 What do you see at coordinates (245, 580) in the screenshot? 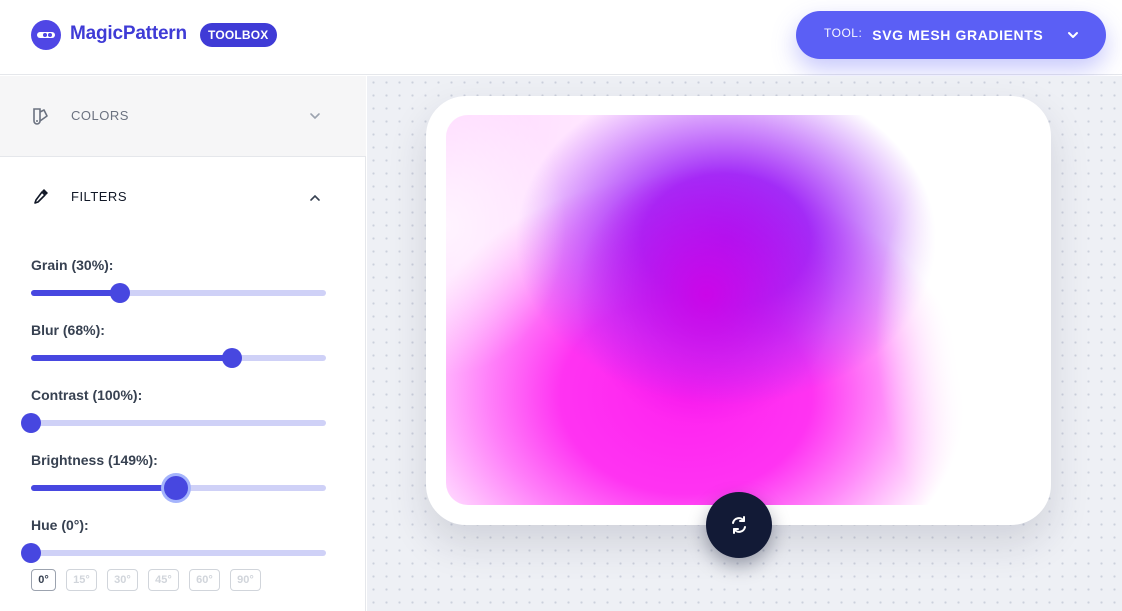
I see `hue-preset-90: 90°` at bounding box center [245, 580].